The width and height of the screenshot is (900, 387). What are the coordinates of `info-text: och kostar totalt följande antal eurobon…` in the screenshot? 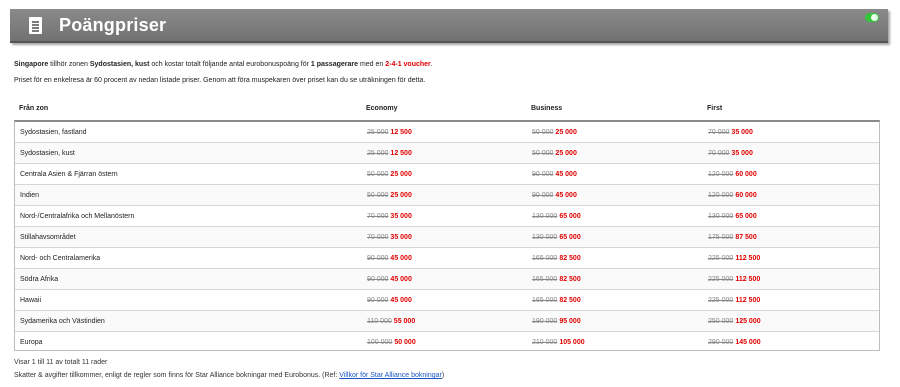 It's located at (230, 64).